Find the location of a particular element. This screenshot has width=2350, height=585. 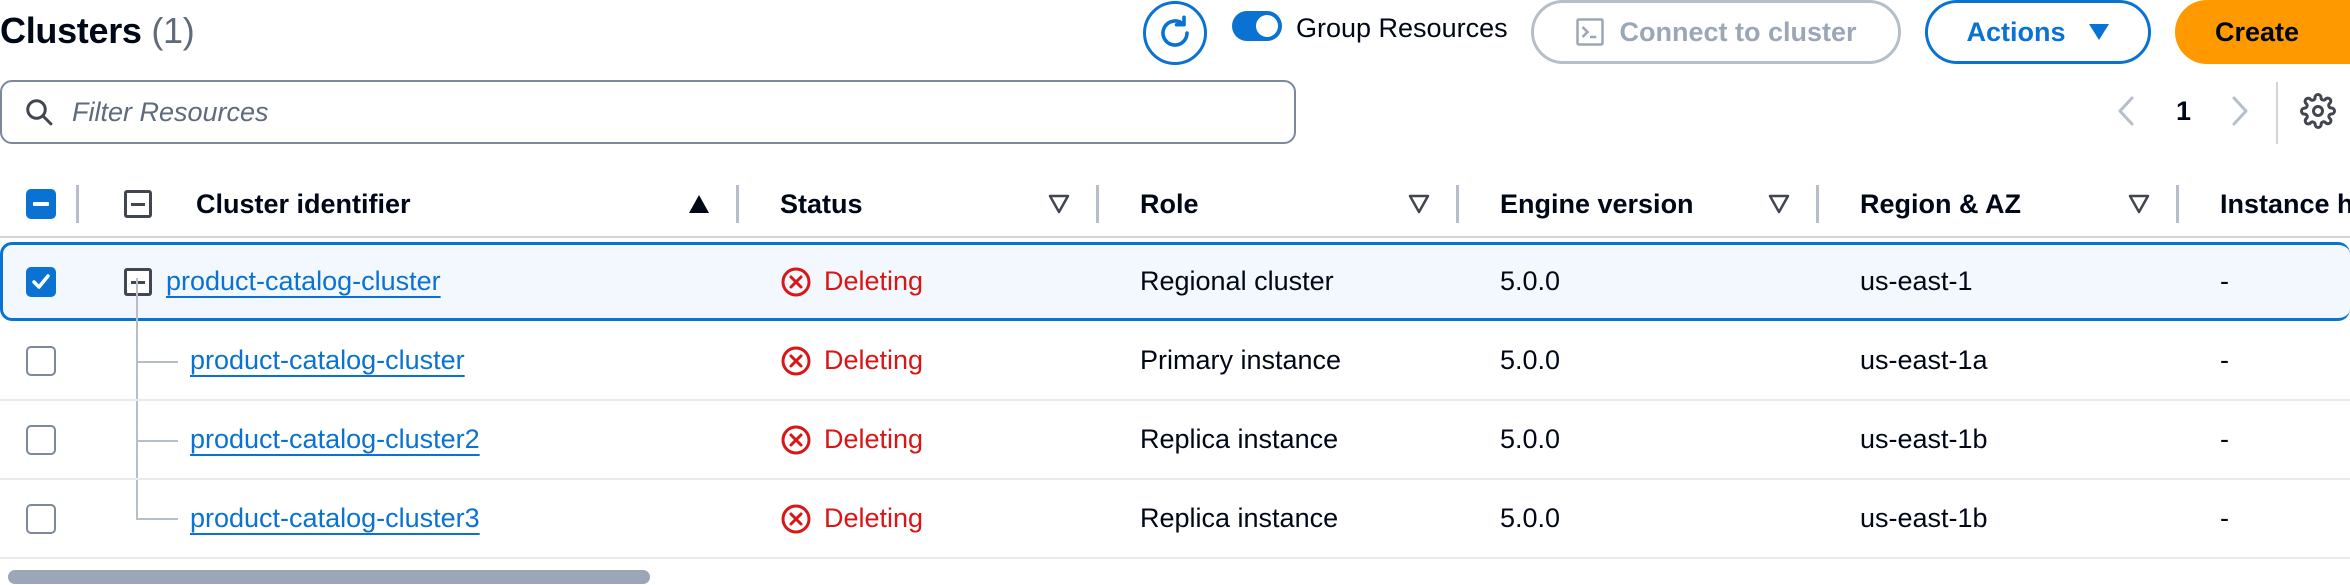

column-header-instance: Instance h is located at coordinates (2285, 204).